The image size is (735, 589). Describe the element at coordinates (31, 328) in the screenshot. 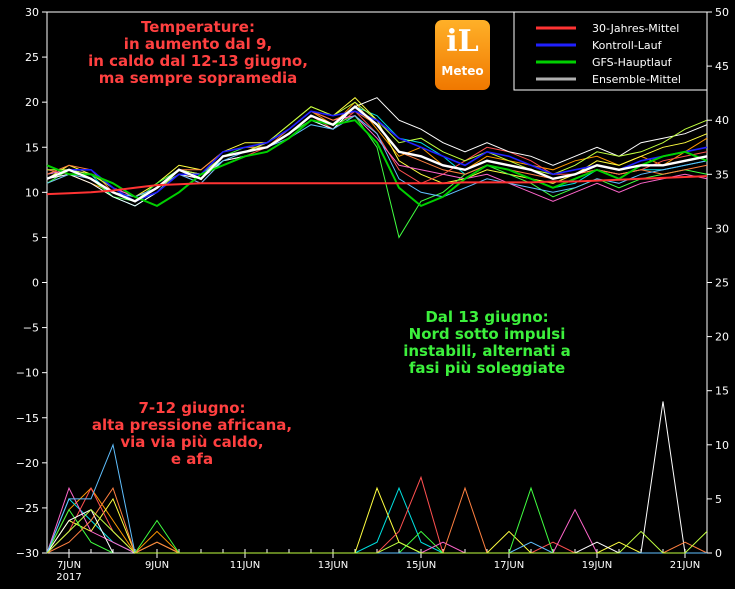

I see `left-tick-label: −5` at that location.